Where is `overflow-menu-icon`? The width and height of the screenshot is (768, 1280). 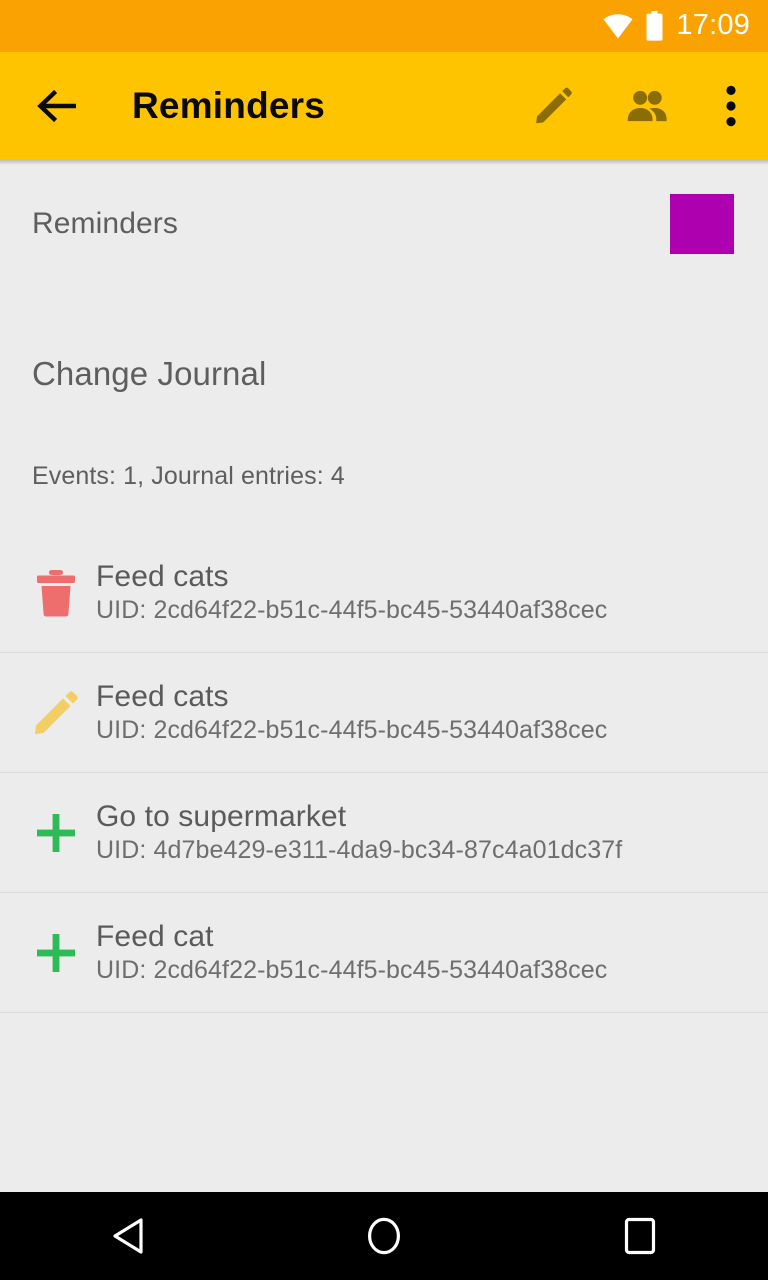 overflow-menu-icon is located at coordinates (731, 106).